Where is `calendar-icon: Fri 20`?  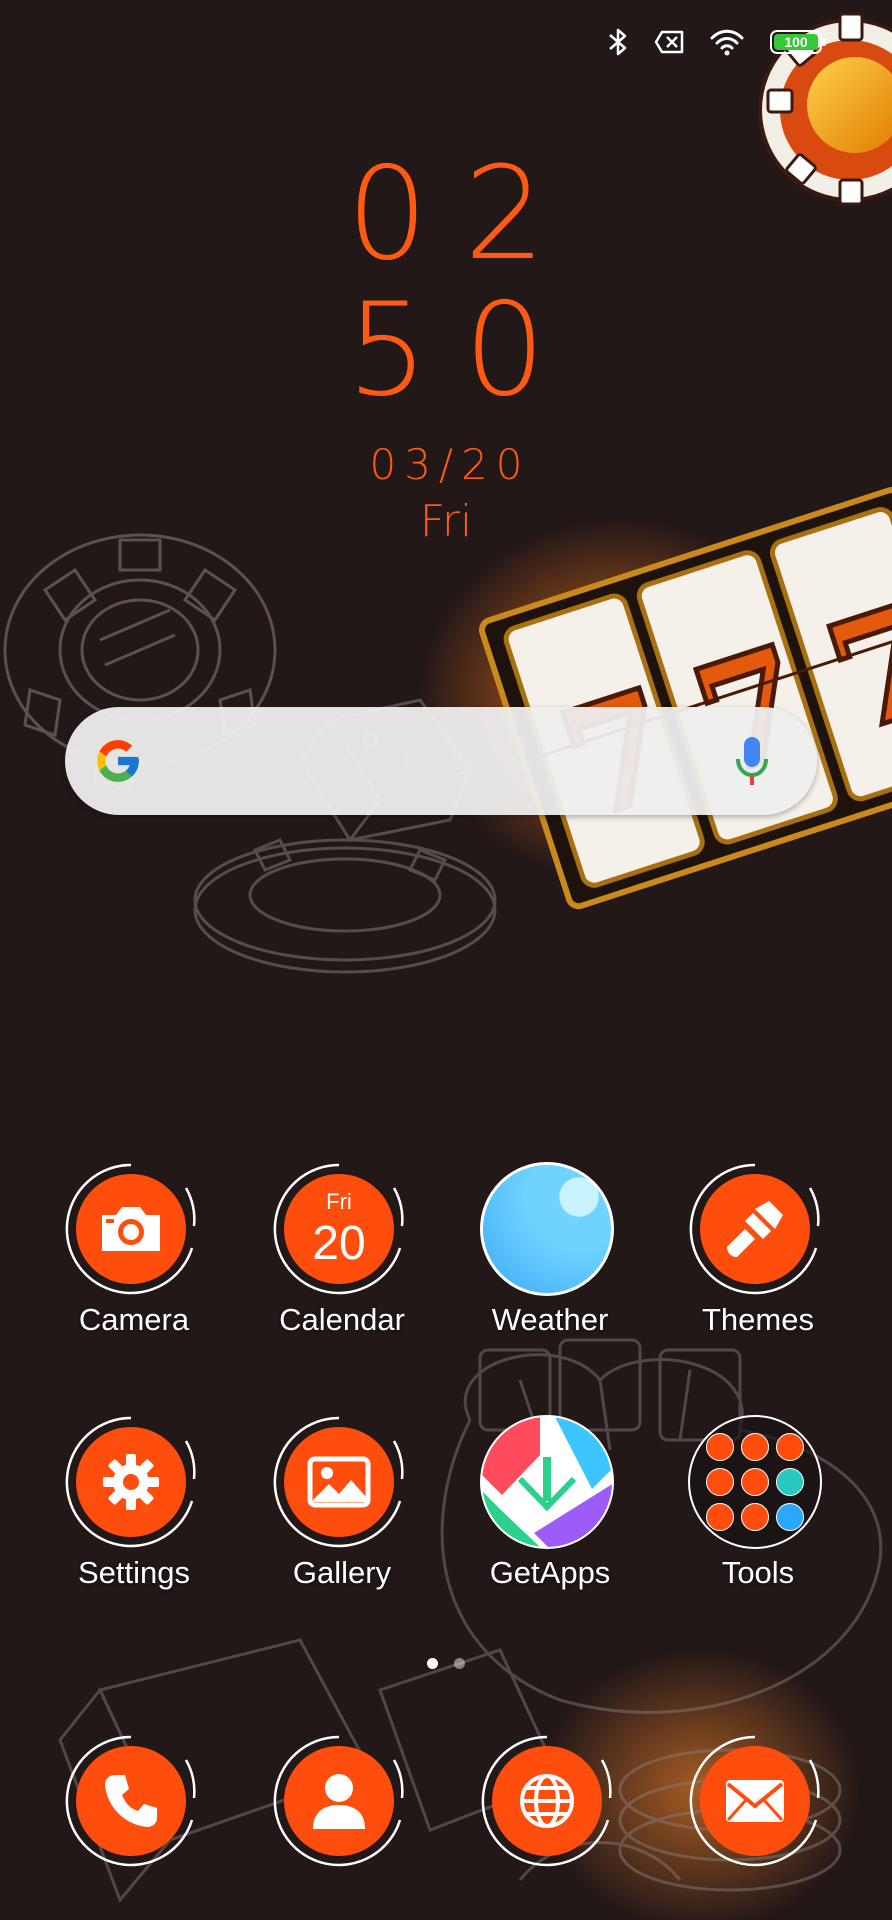 calendar-icon: Fri 20 is located at coordinates (339, 1229).